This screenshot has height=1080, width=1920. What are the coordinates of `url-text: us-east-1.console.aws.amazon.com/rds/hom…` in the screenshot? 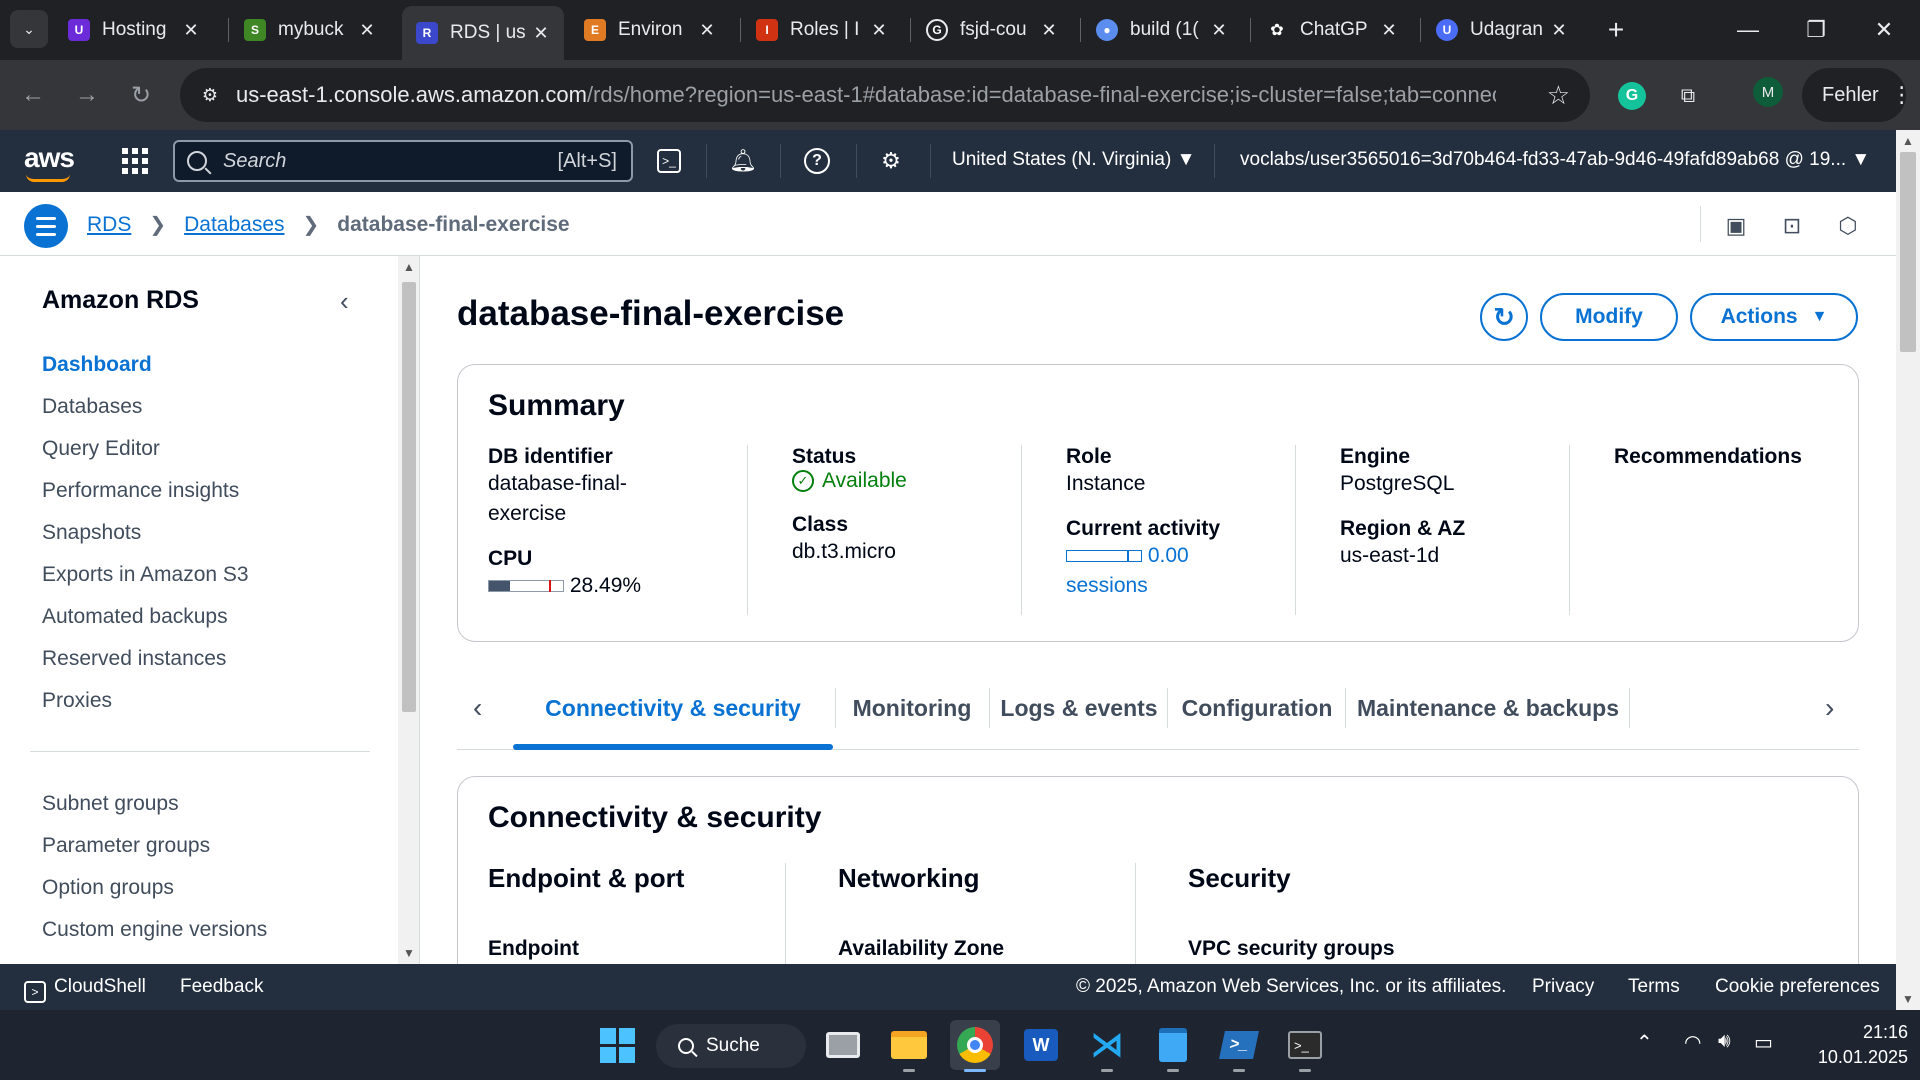 It's located at (866, 95).